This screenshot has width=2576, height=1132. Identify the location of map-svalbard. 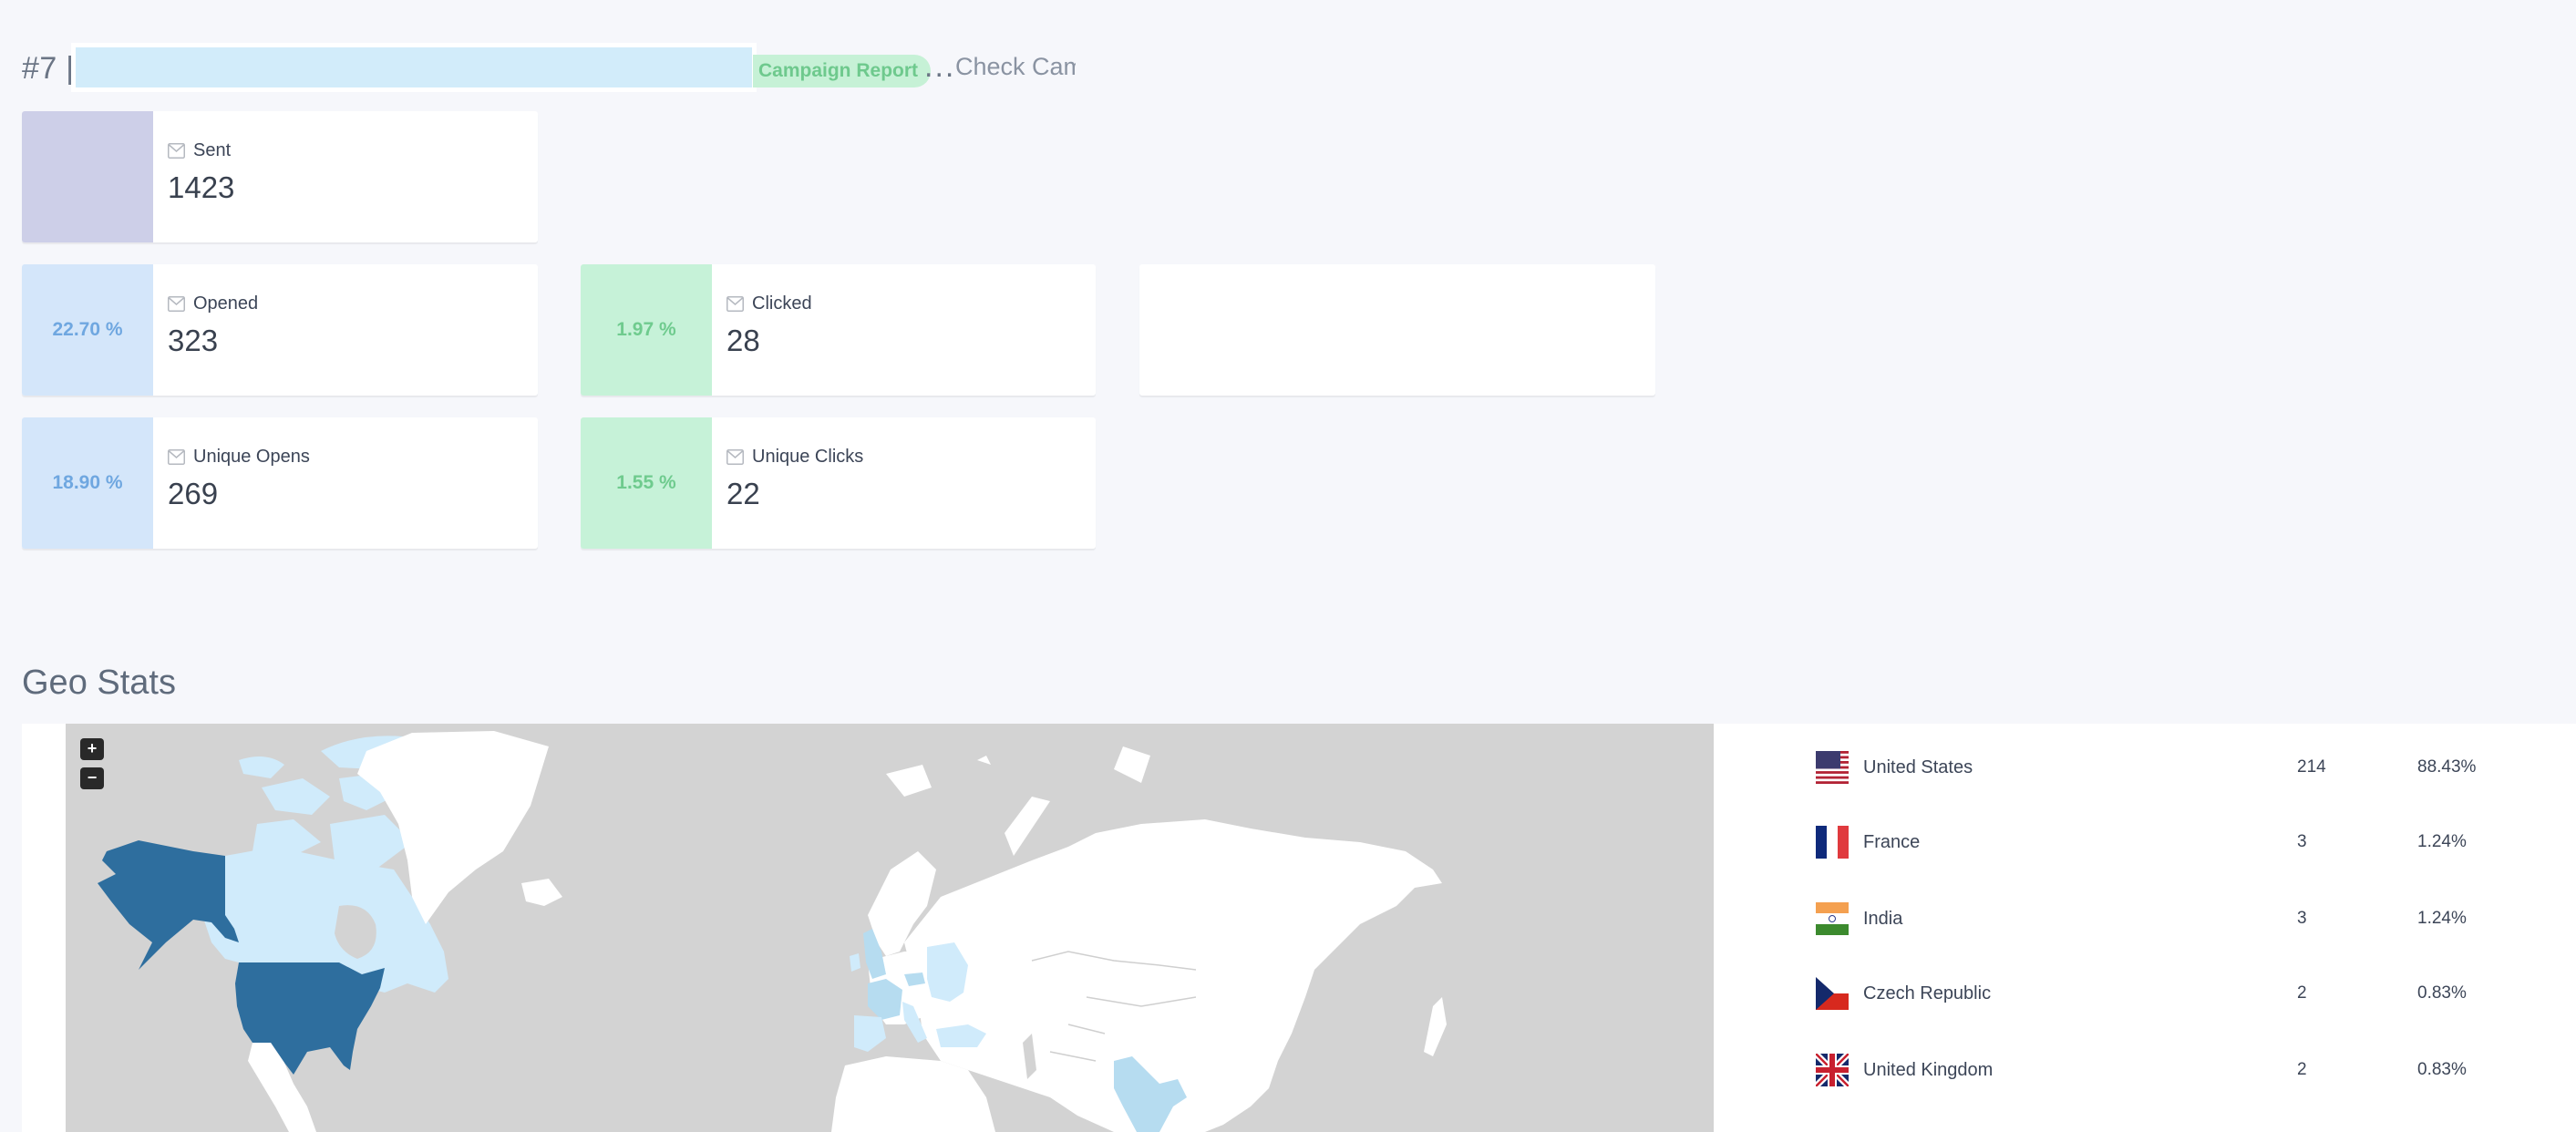
(1018, 772).